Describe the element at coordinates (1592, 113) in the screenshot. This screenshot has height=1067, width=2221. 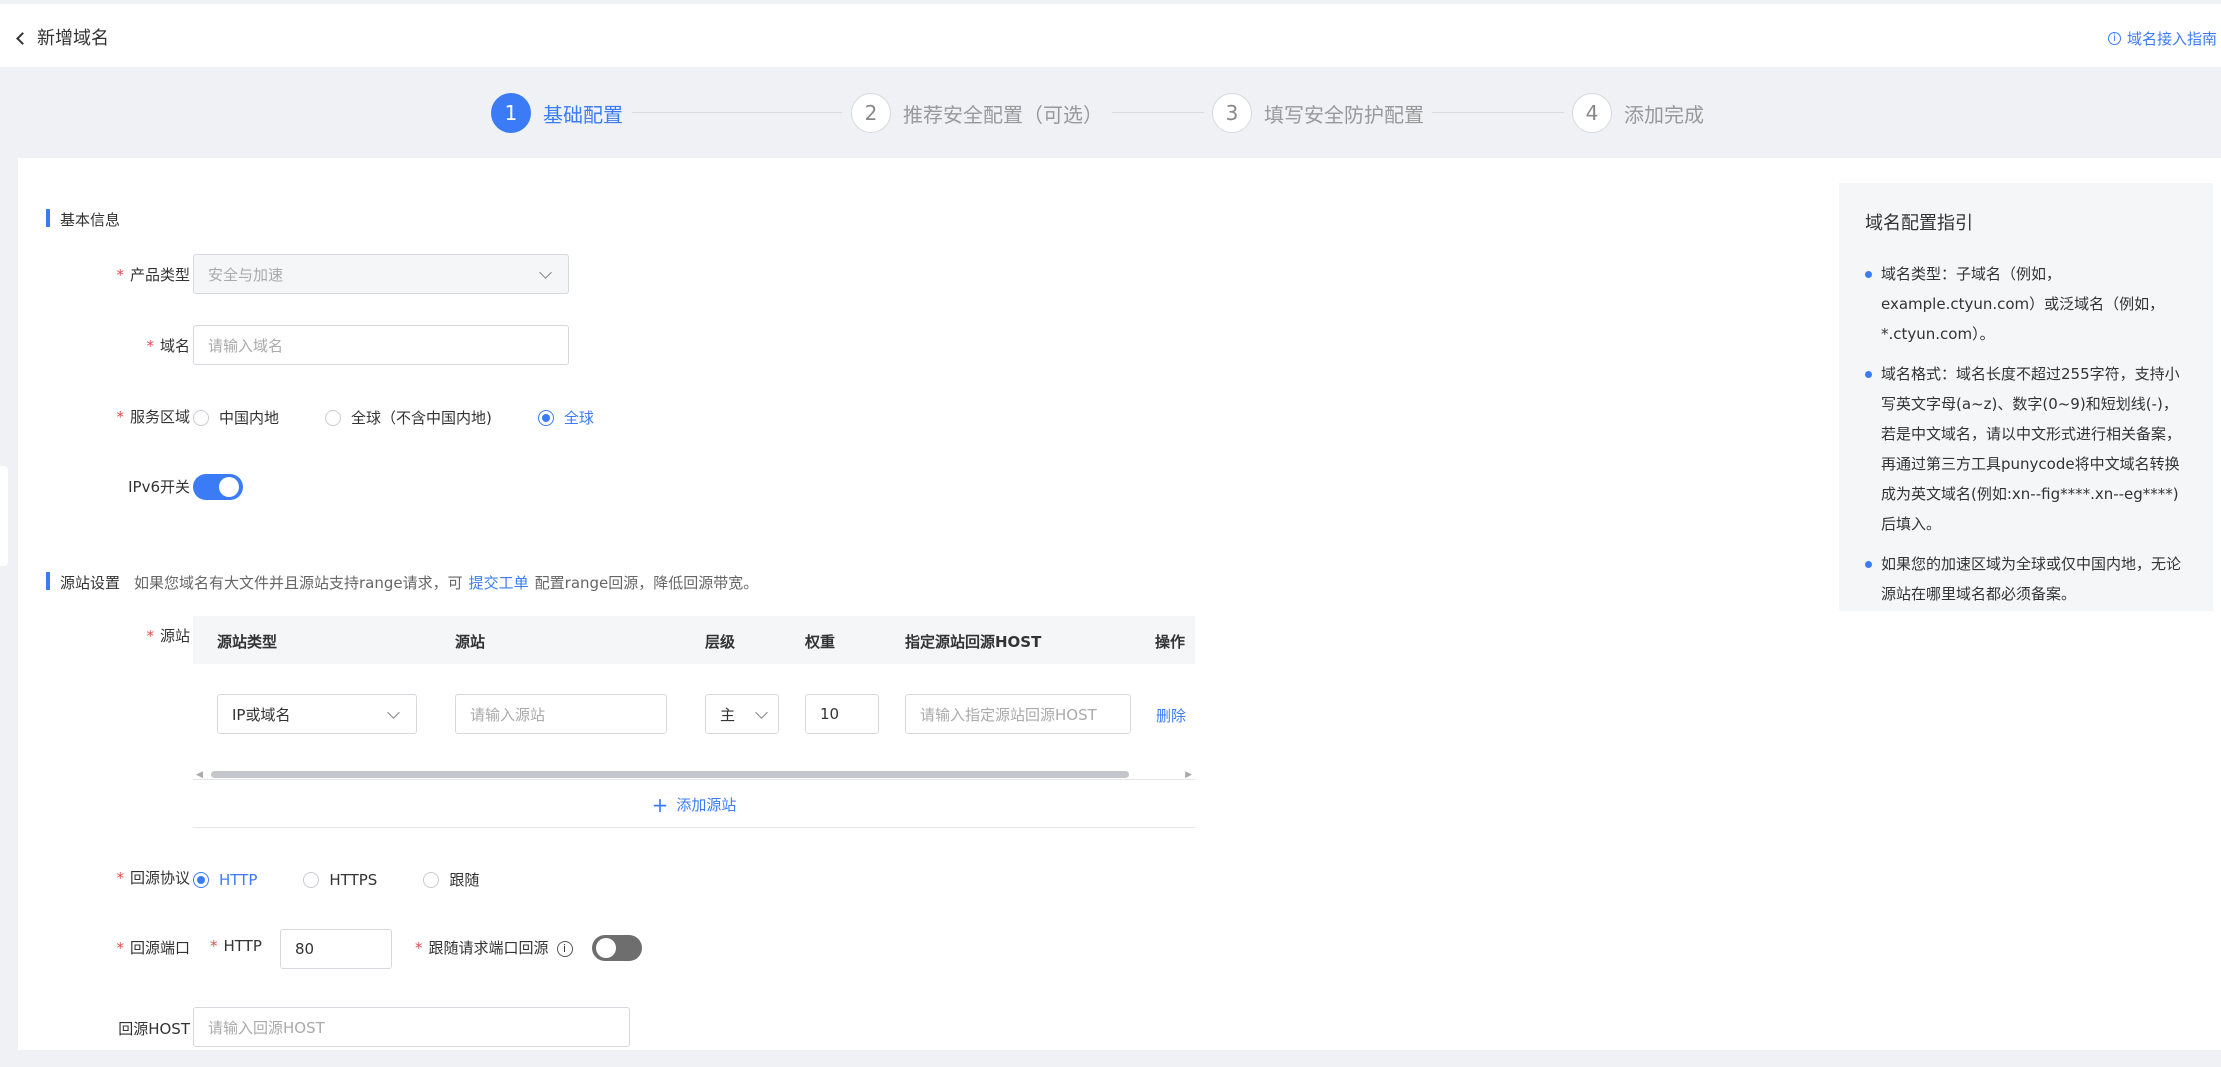
I see `step-number: 4` at that location.